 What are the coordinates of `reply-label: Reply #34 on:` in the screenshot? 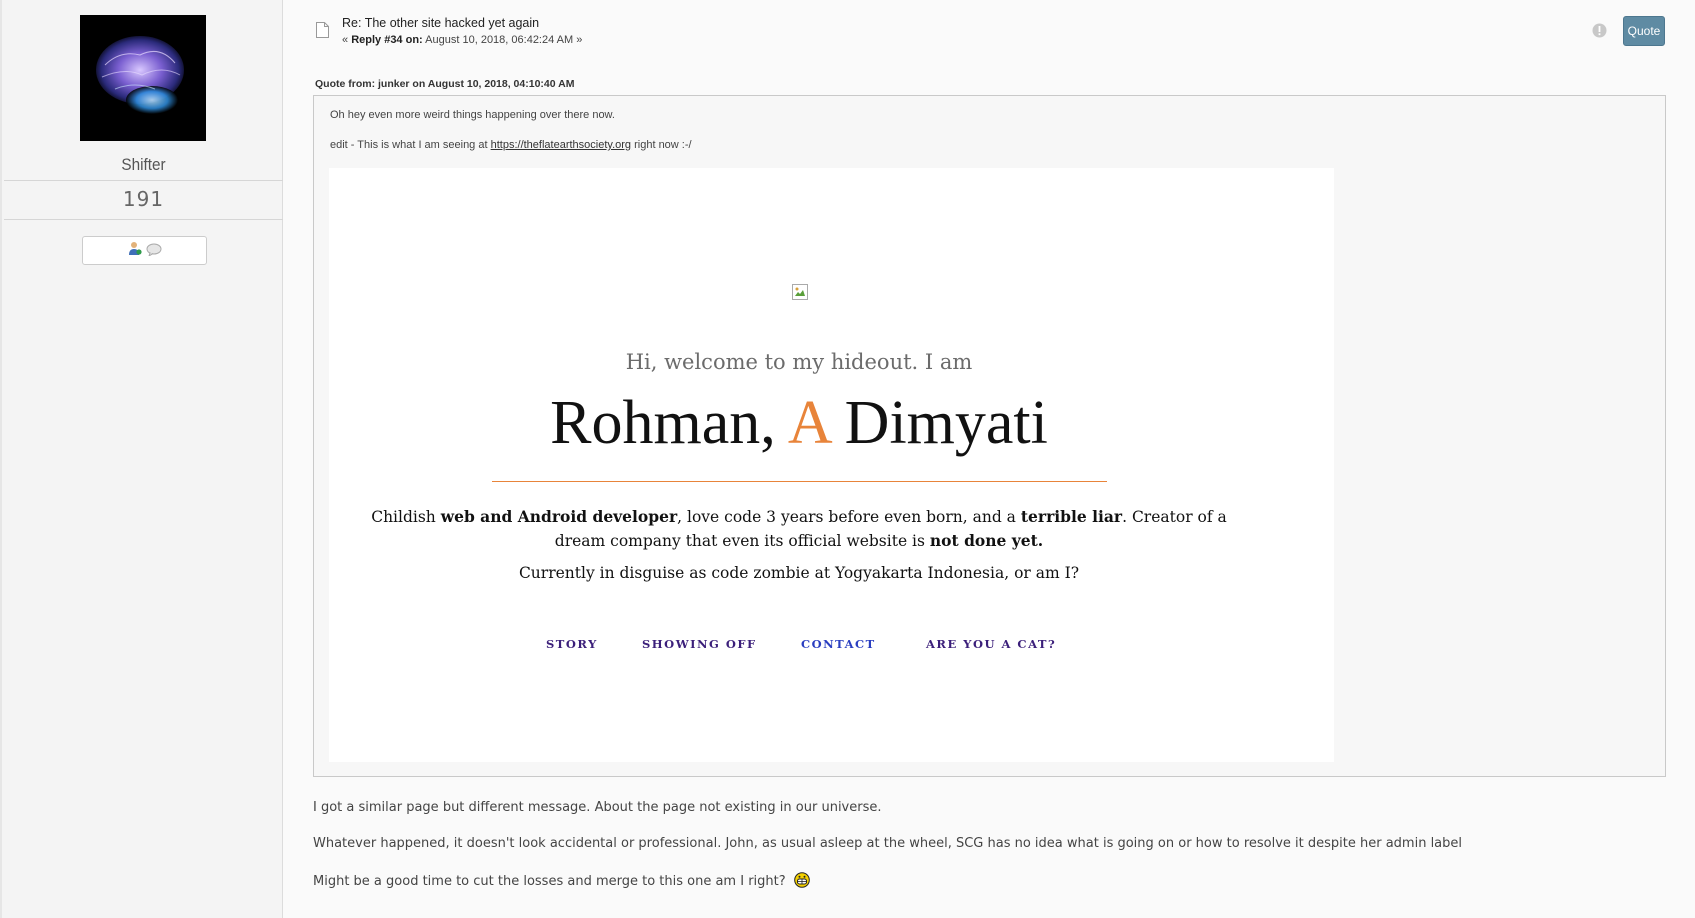 It's located at (387, 40).